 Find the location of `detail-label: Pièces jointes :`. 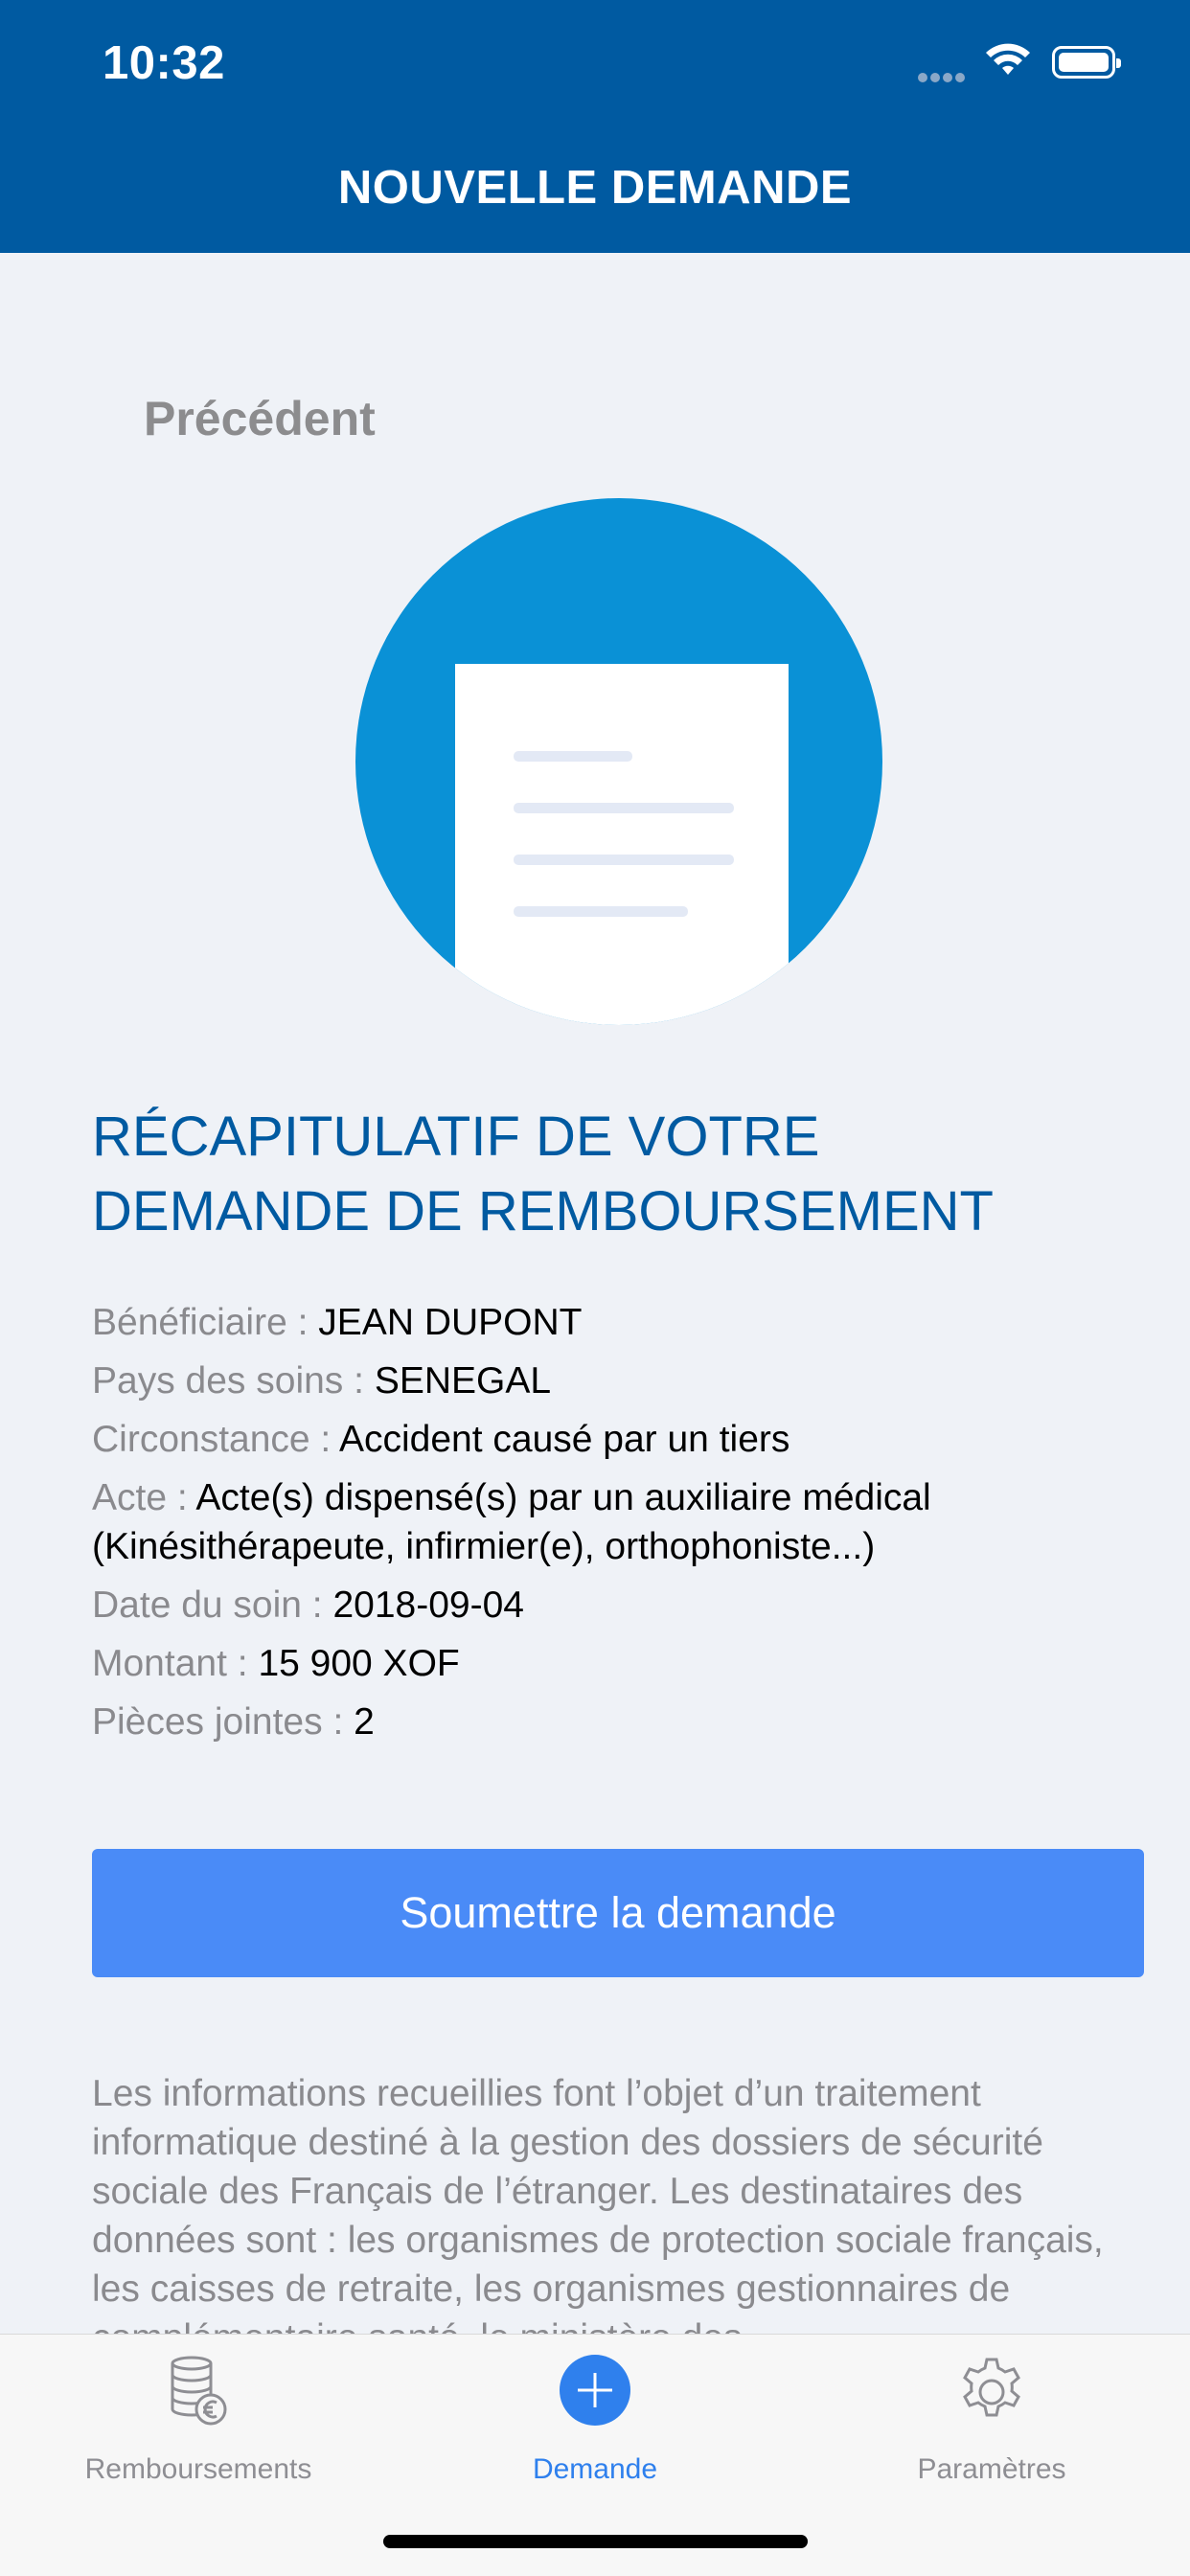

detail-label: Pièces jointes : is located at coordinates (224, 1722).